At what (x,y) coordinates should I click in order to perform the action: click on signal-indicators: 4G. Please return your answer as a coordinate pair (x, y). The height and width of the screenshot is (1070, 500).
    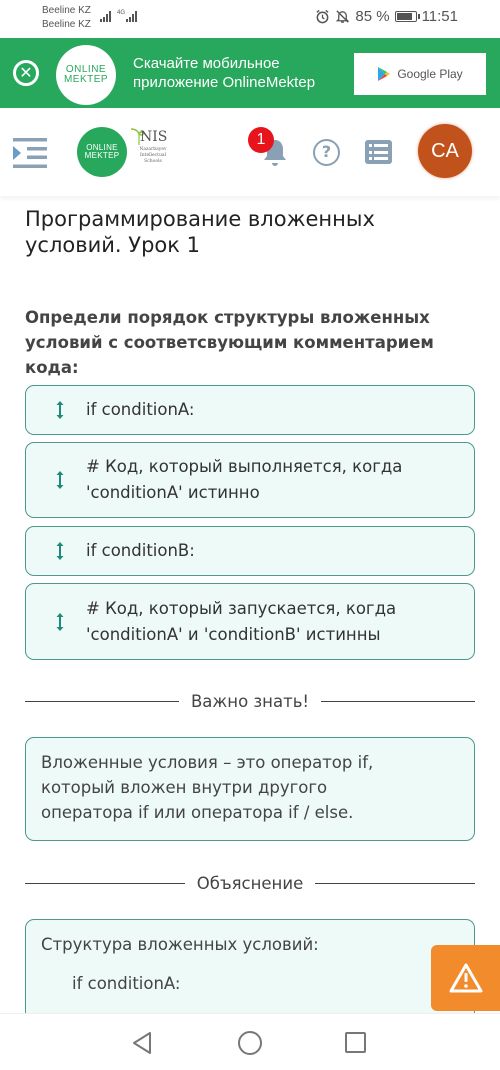
    Looking at the image, I should click on (119, 16).